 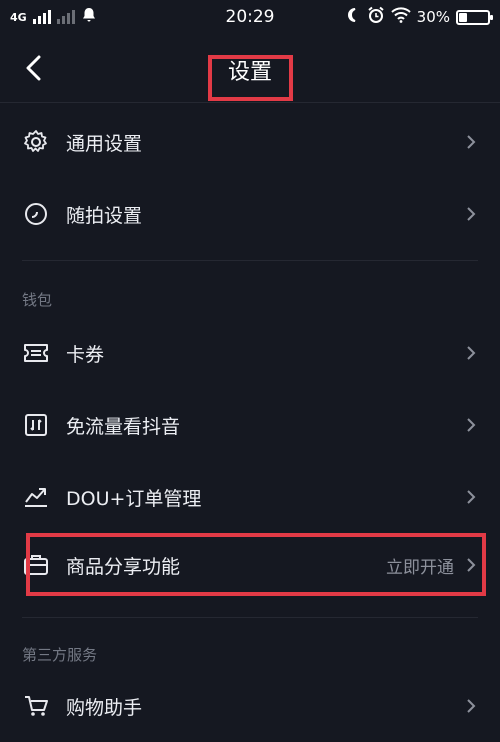 What do you see at coordinates (53, 17) in the screenshot?
I see `status-left: 4G` at bounding box center [53, 17].